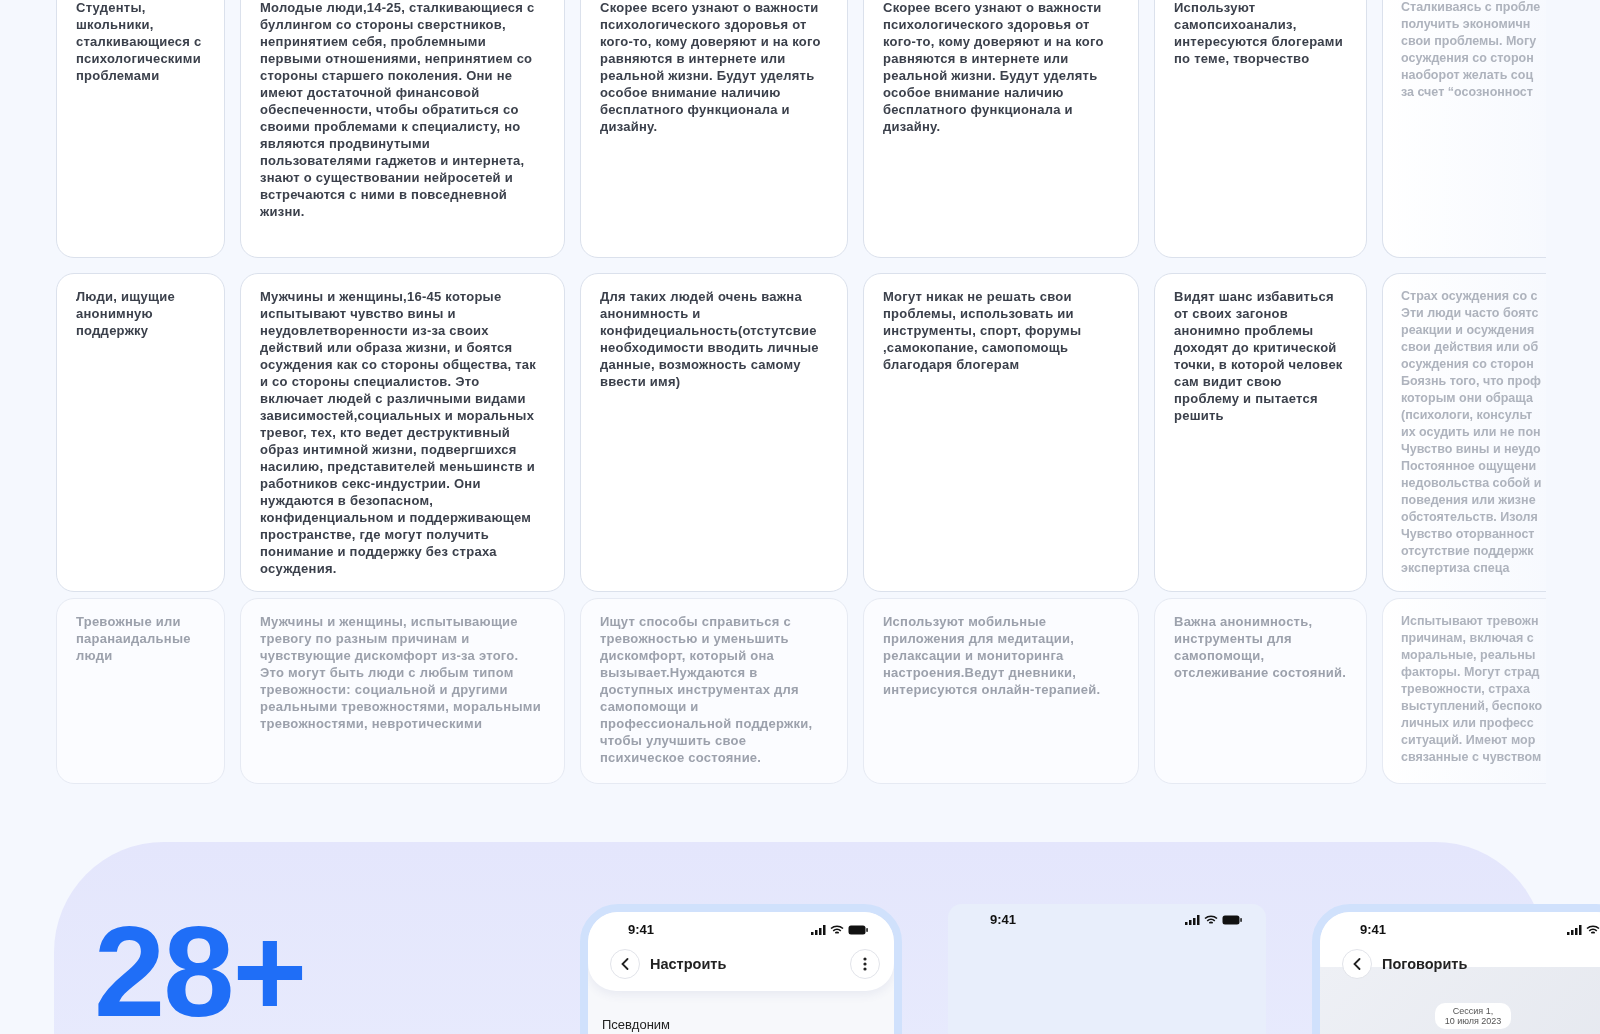  What do you see at coordinates (402, 691) in the screenshot?
I see `table-cell: Мужчины и женщины, испытывающие тревогу по разным причинам и чувствующие дискомфорт из-за этого. Это могут быть люди с любым типом тревожности: социальной и другими реальными тревожностями, моральными тревожностями, невротическими` at bounding box center [402, 691].